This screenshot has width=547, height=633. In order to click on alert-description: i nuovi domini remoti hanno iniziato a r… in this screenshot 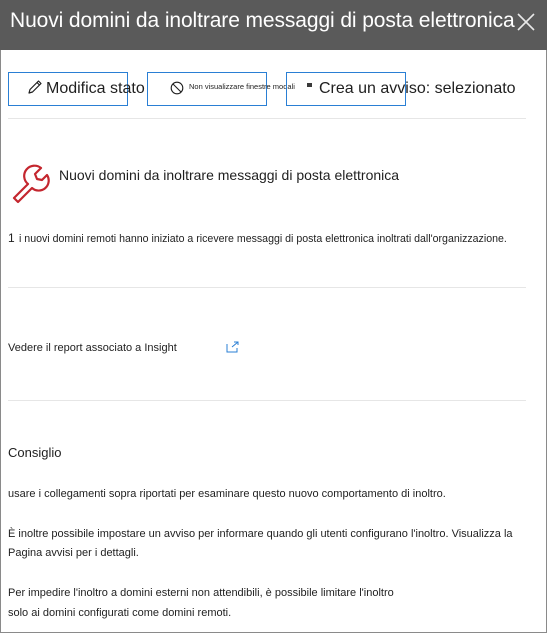, I will do `click(263, 239)`.